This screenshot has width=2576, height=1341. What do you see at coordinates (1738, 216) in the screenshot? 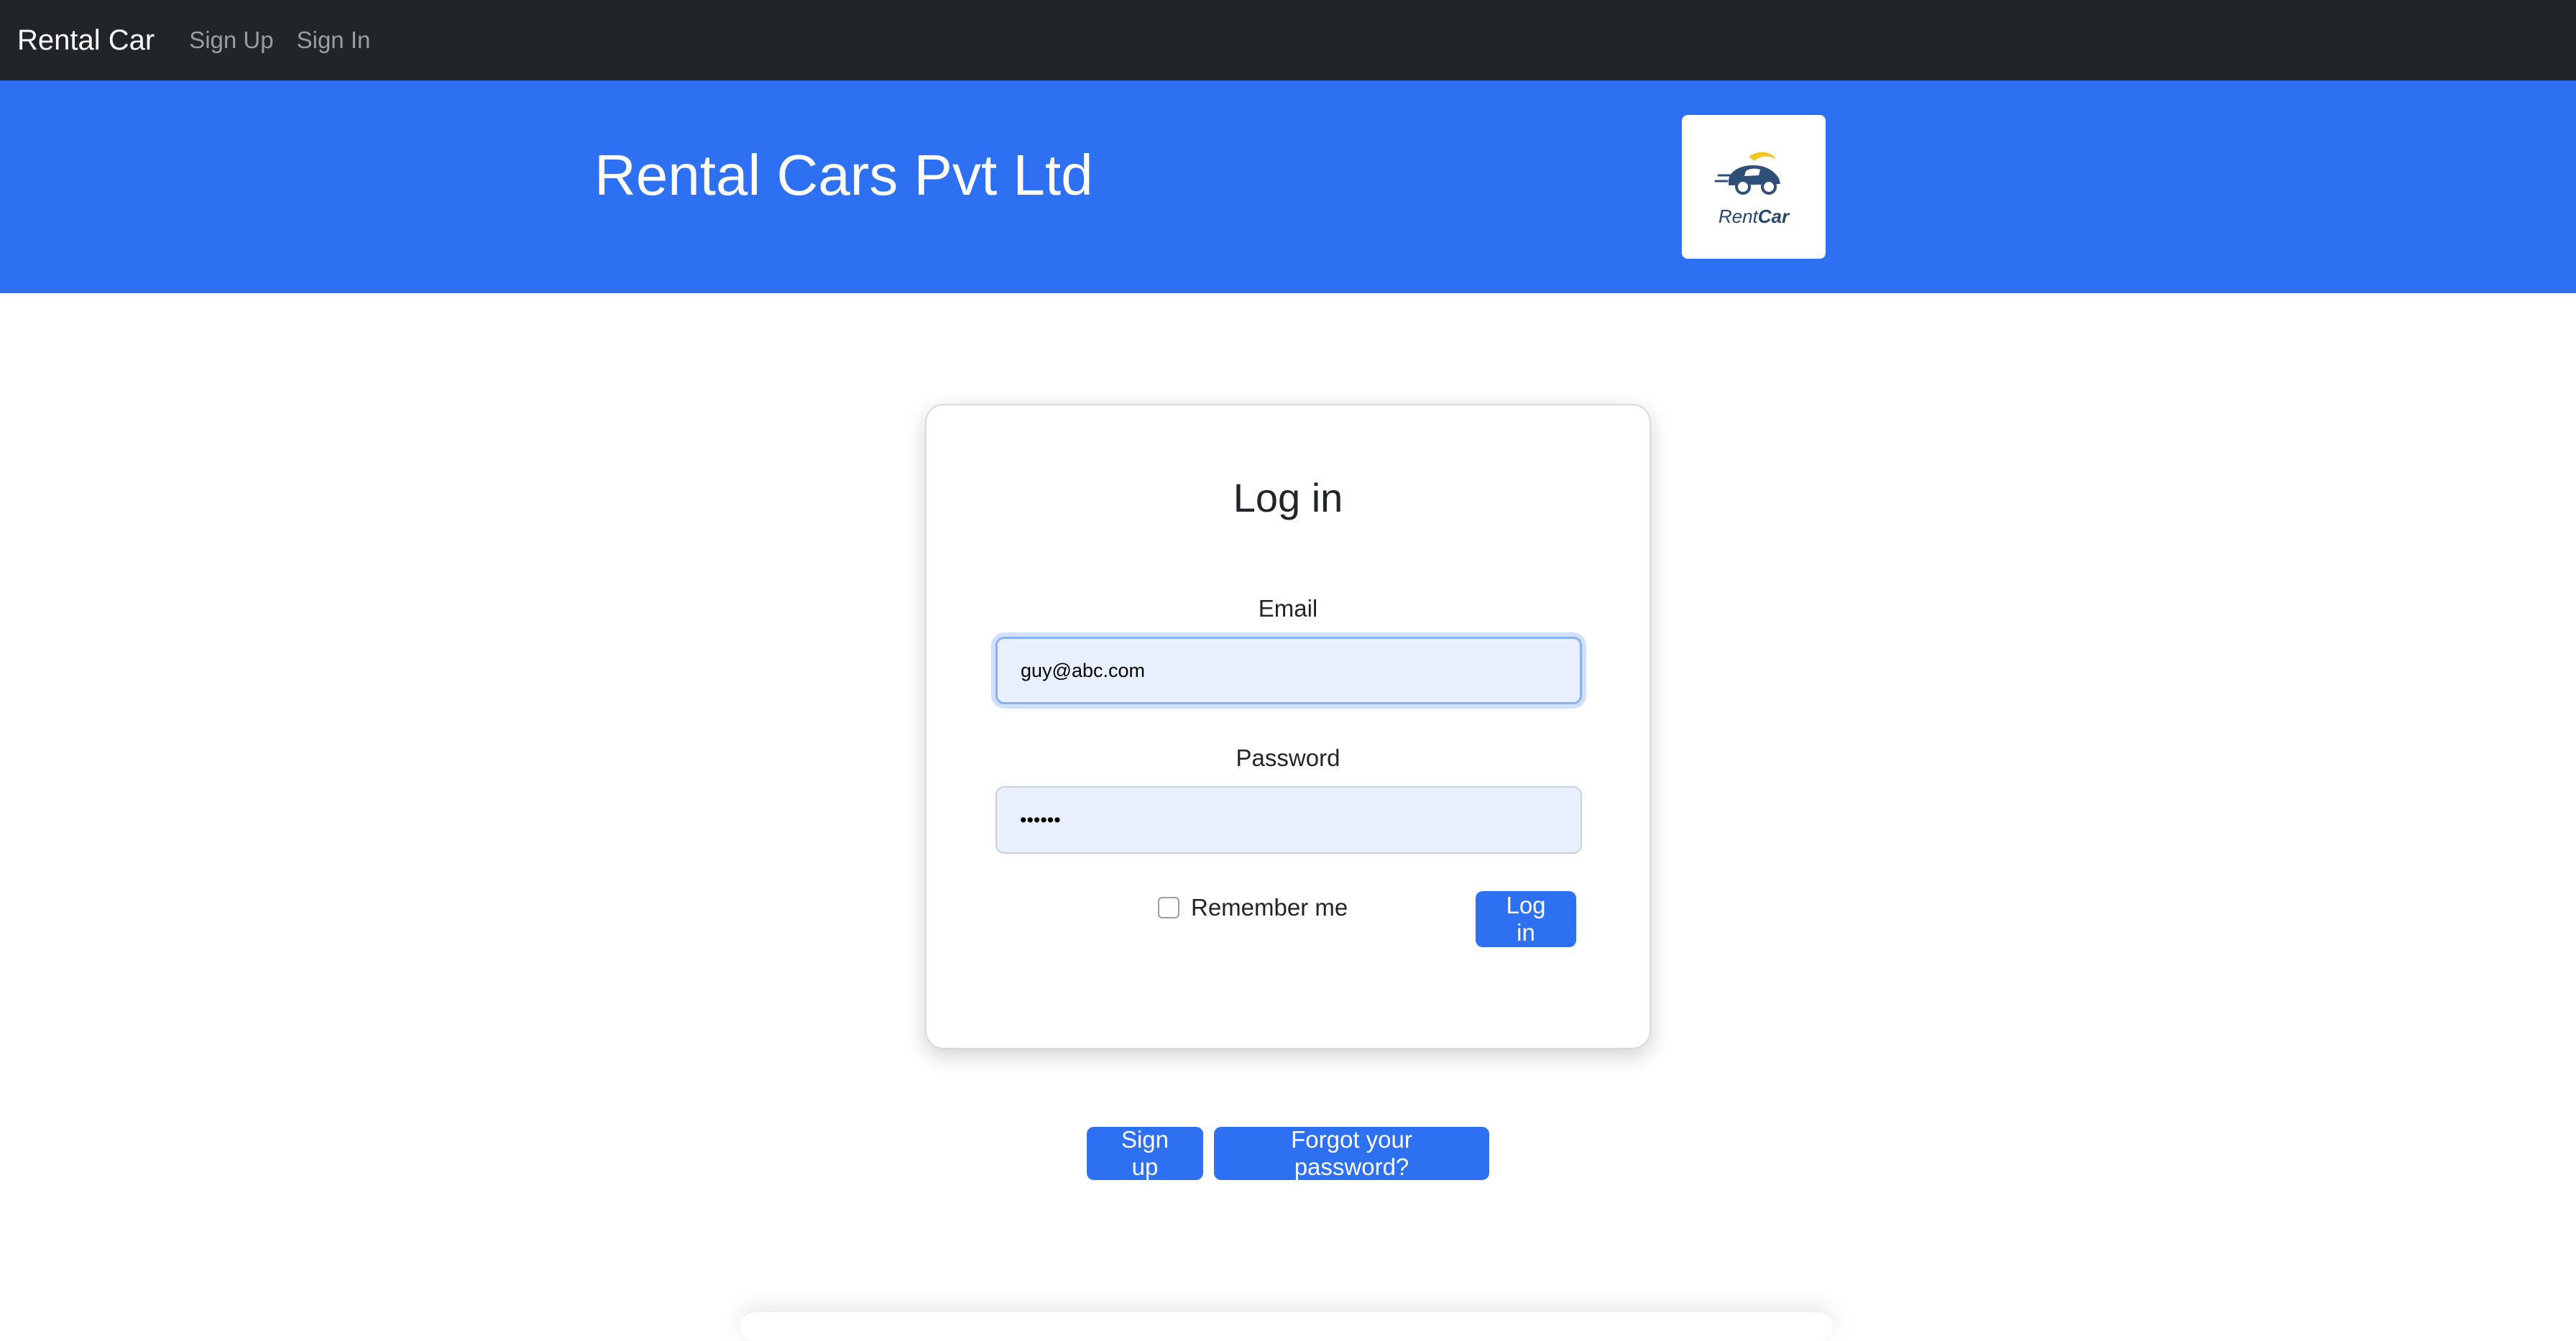
I see `logo-text-regular: Rent` at bounding box center [1738, 216].